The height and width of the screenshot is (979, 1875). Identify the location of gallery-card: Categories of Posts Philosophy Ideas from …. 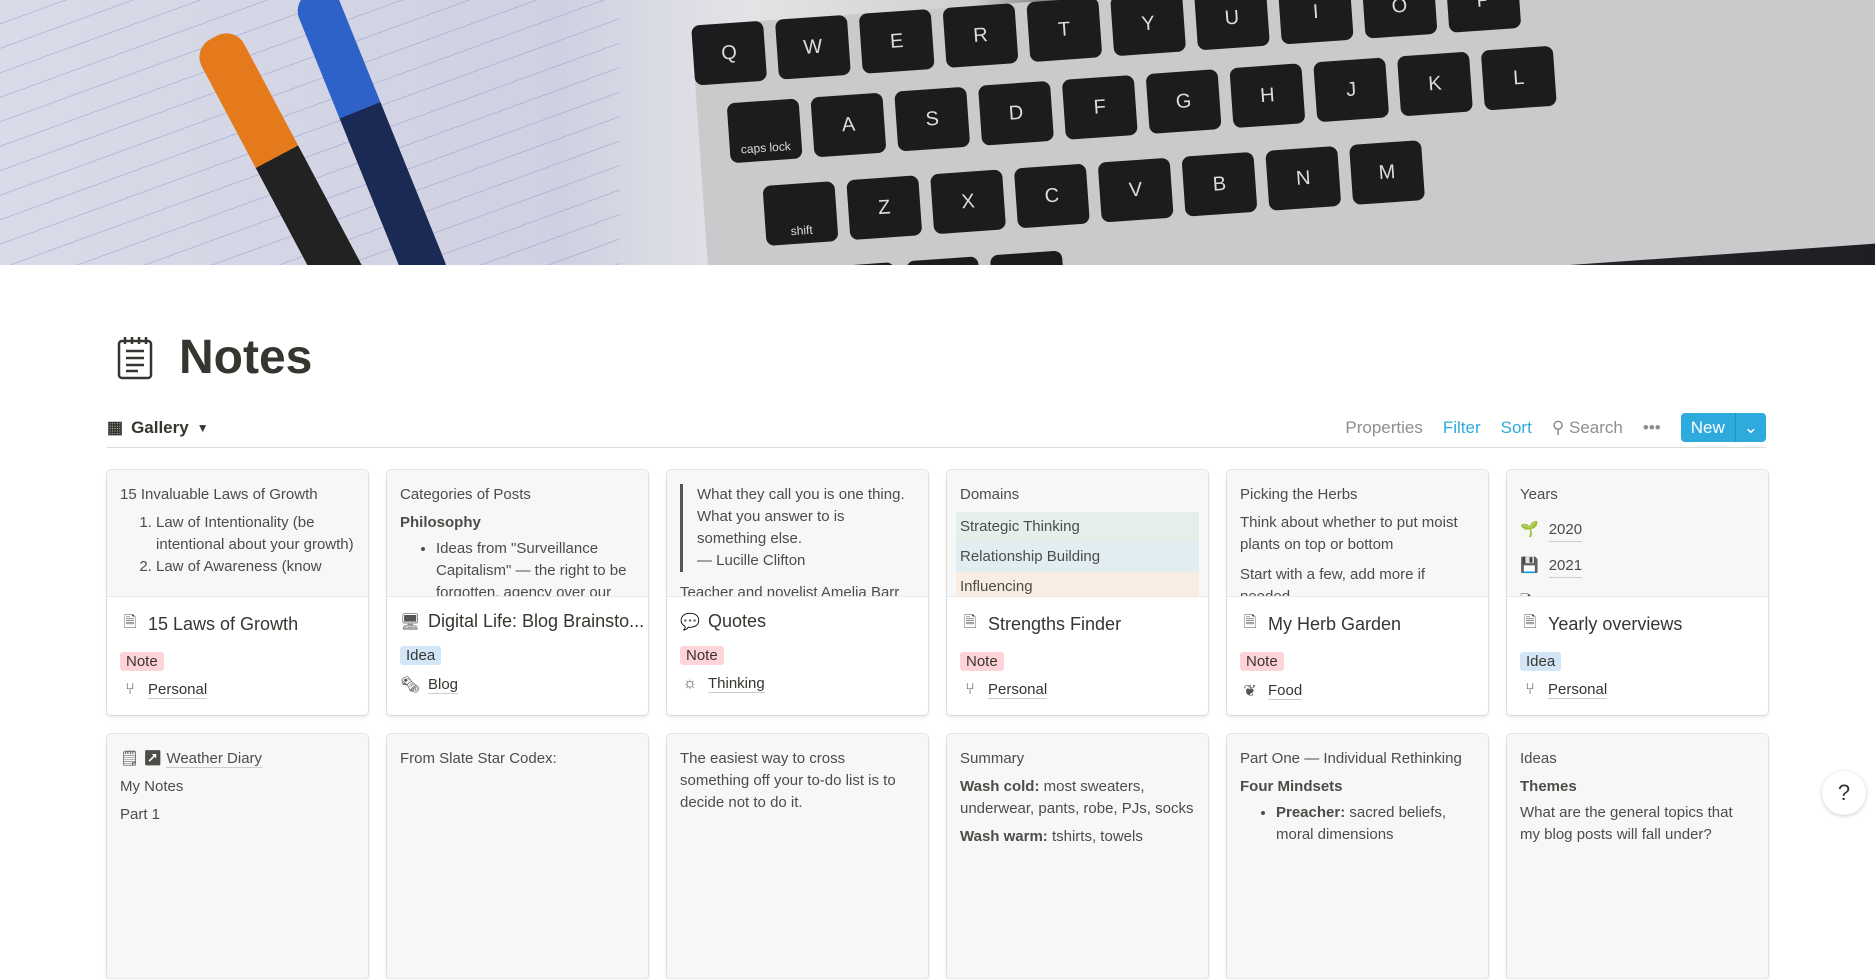
(517, 592).